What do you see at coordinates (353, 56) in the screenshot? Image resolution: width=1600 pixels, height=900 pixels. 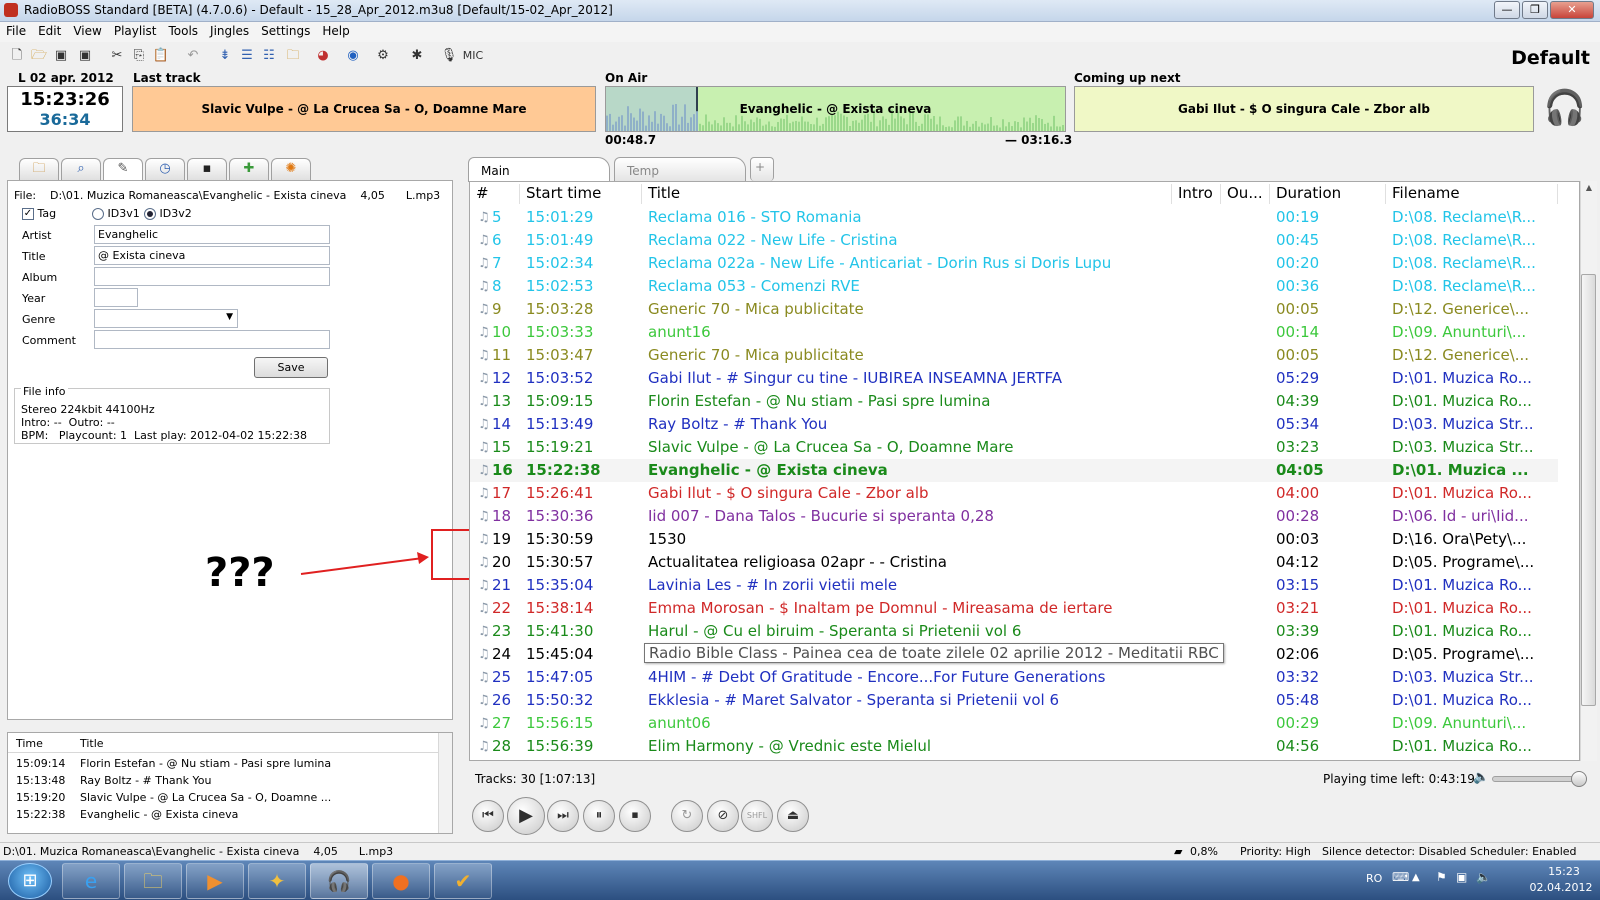 I see `globe-icon: ◉` at bounding box center [353, 56].